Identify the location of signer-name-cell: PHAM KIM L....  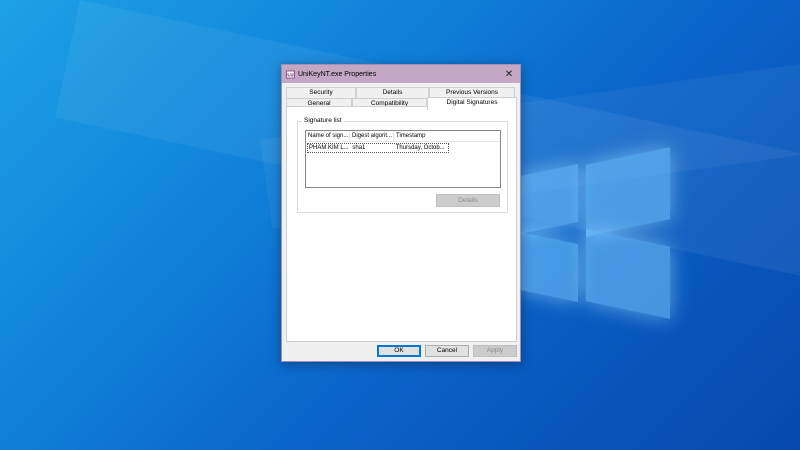
(329, 148).